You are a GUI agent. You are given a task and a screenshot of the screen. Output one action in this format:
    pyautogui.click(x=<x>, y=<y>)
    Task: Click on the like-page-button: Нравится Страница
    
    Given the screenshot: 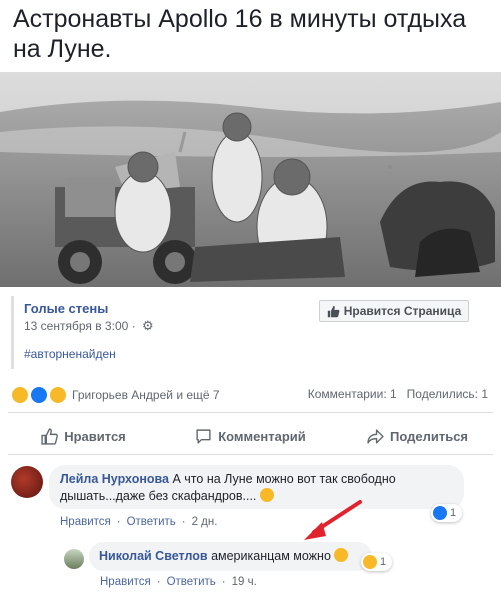 What is the action you would take?
    pyautogui.click(x=394, y=311)
    